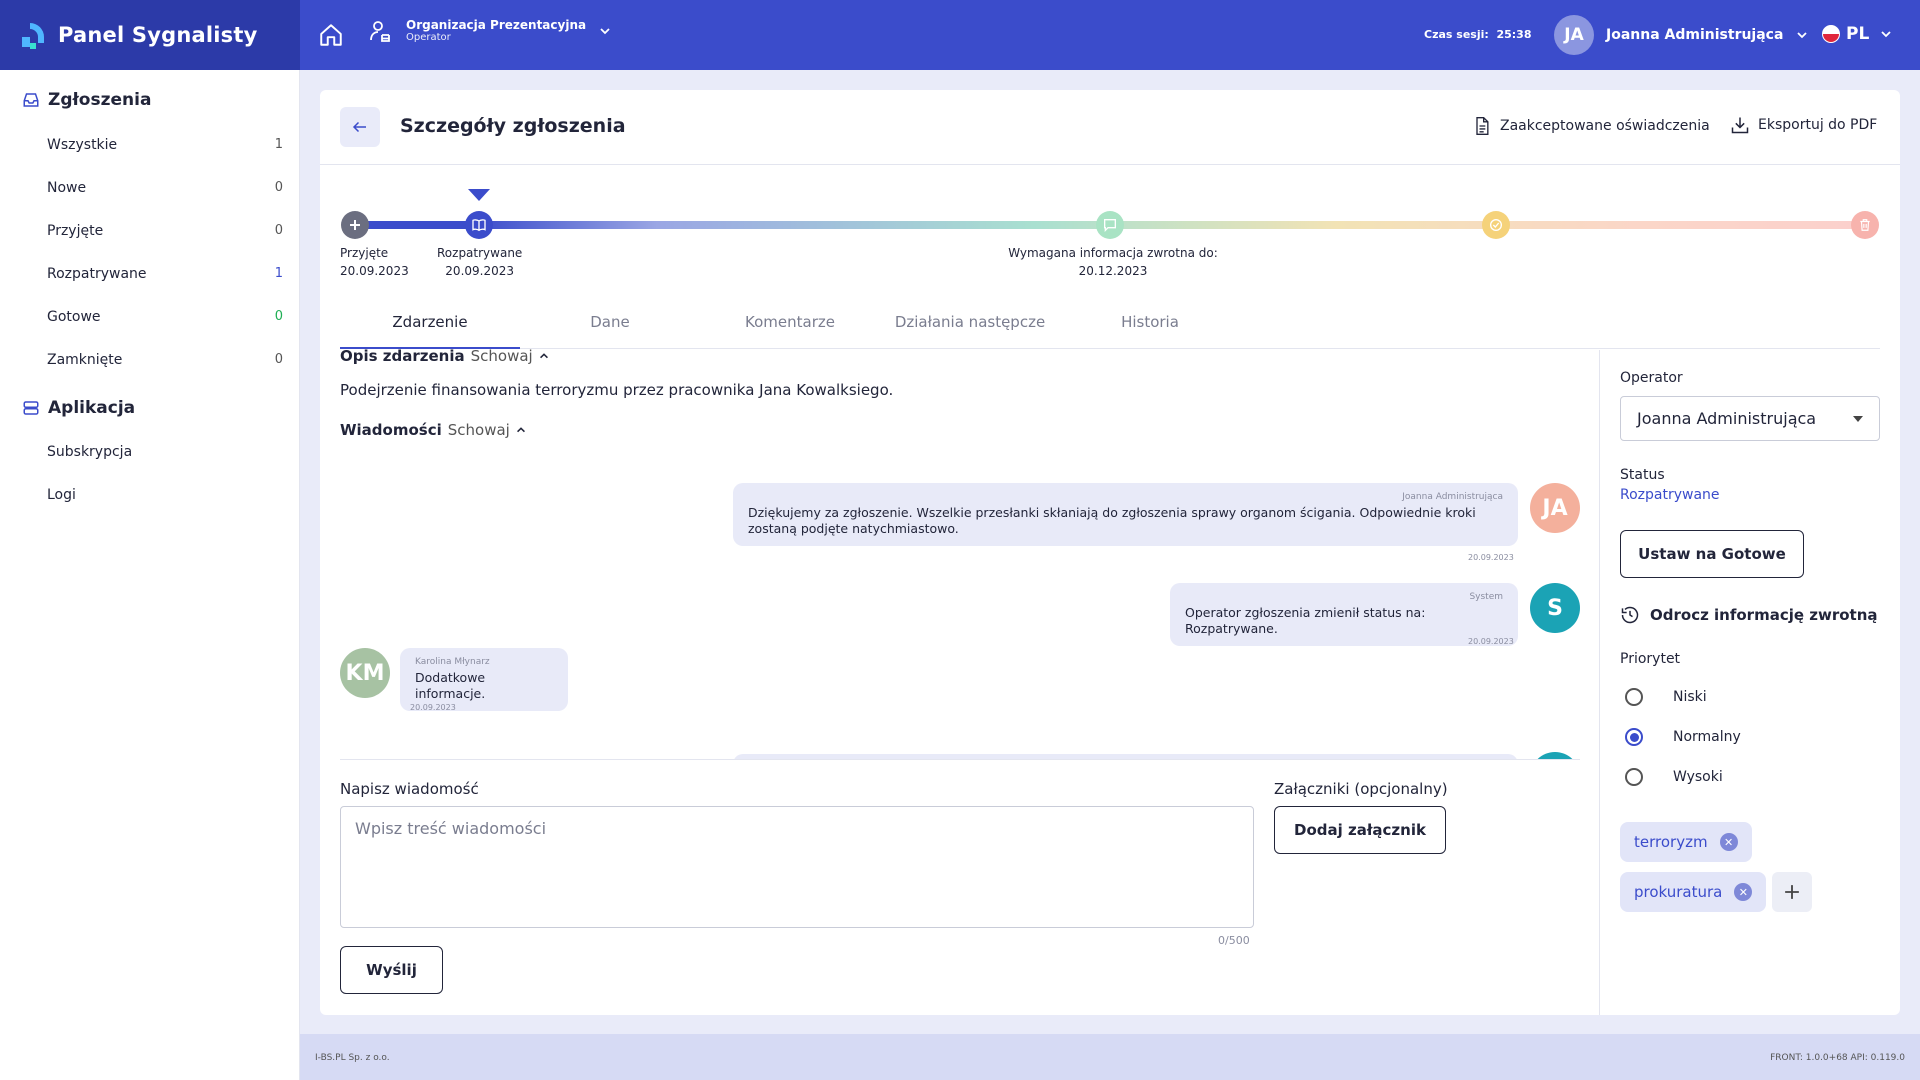 The image size is (1920, 1080). What do you see at coordinates (1234, 940) in the screenshot?
I see `character-counter: 0/500` at bounding box center [1234, 940].